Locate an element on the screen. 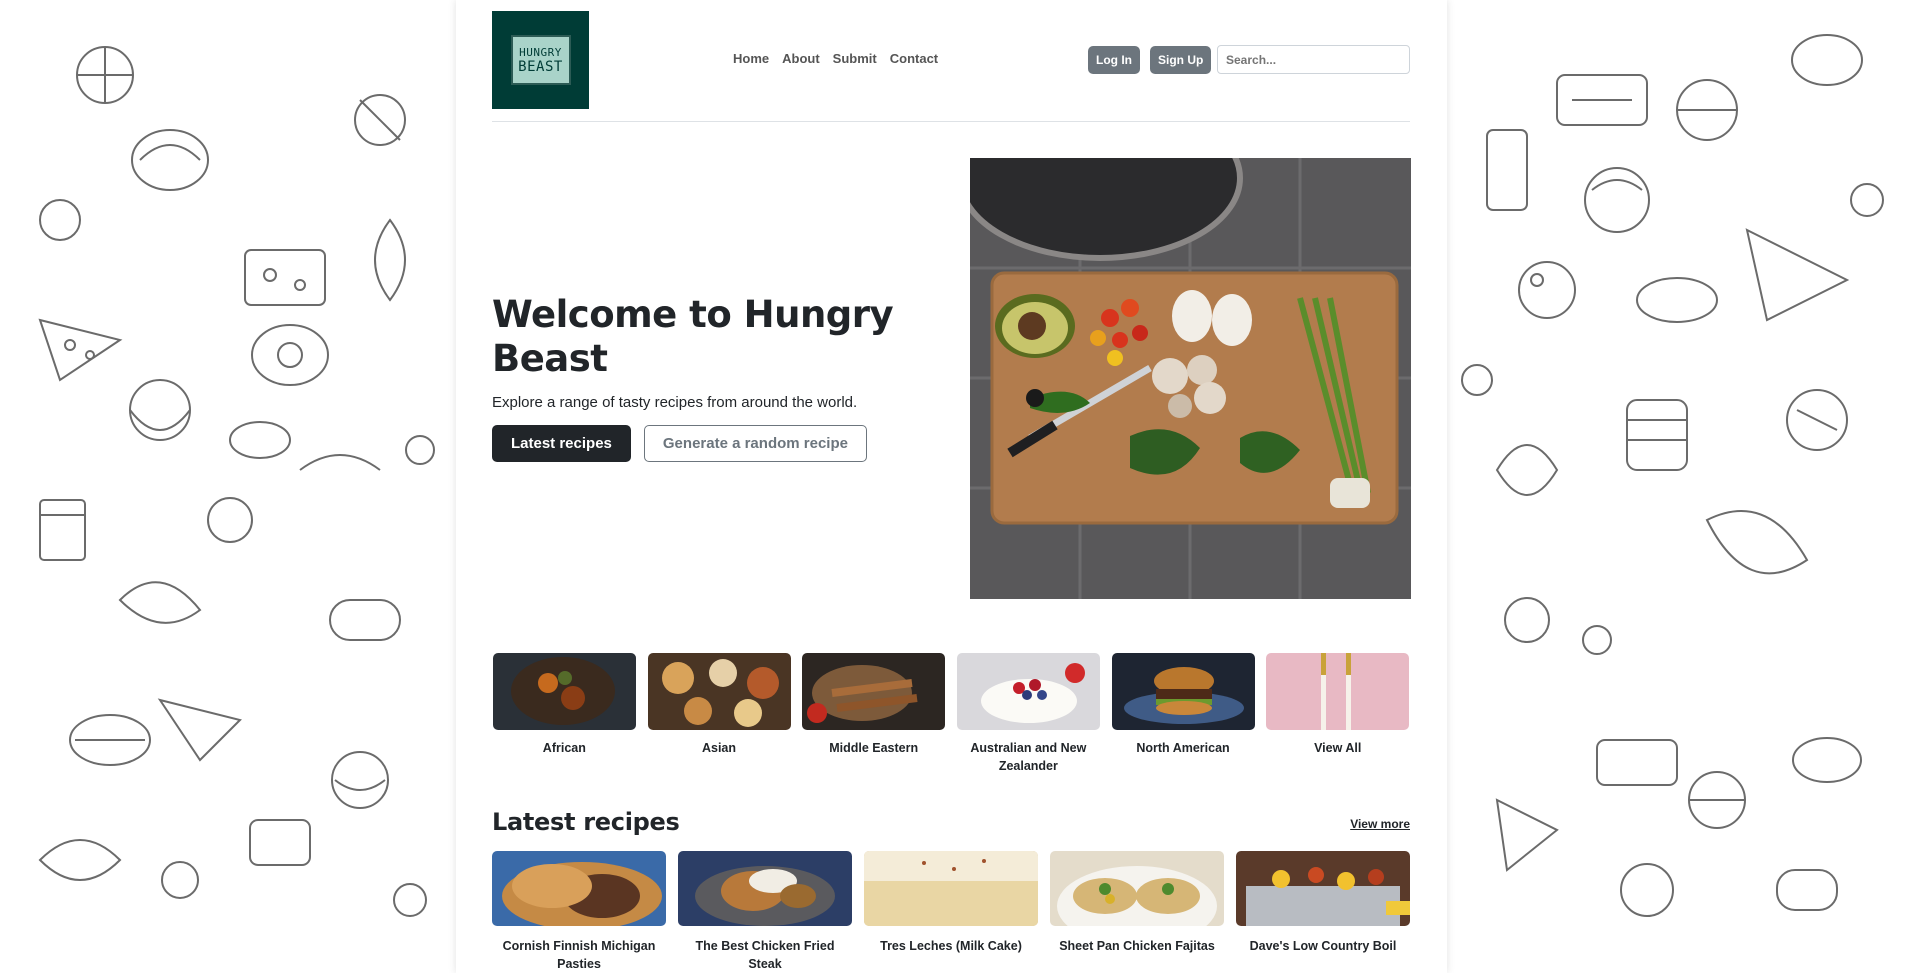  site-logo: HUNGRY BEAST is located at coordinates (540, 60).